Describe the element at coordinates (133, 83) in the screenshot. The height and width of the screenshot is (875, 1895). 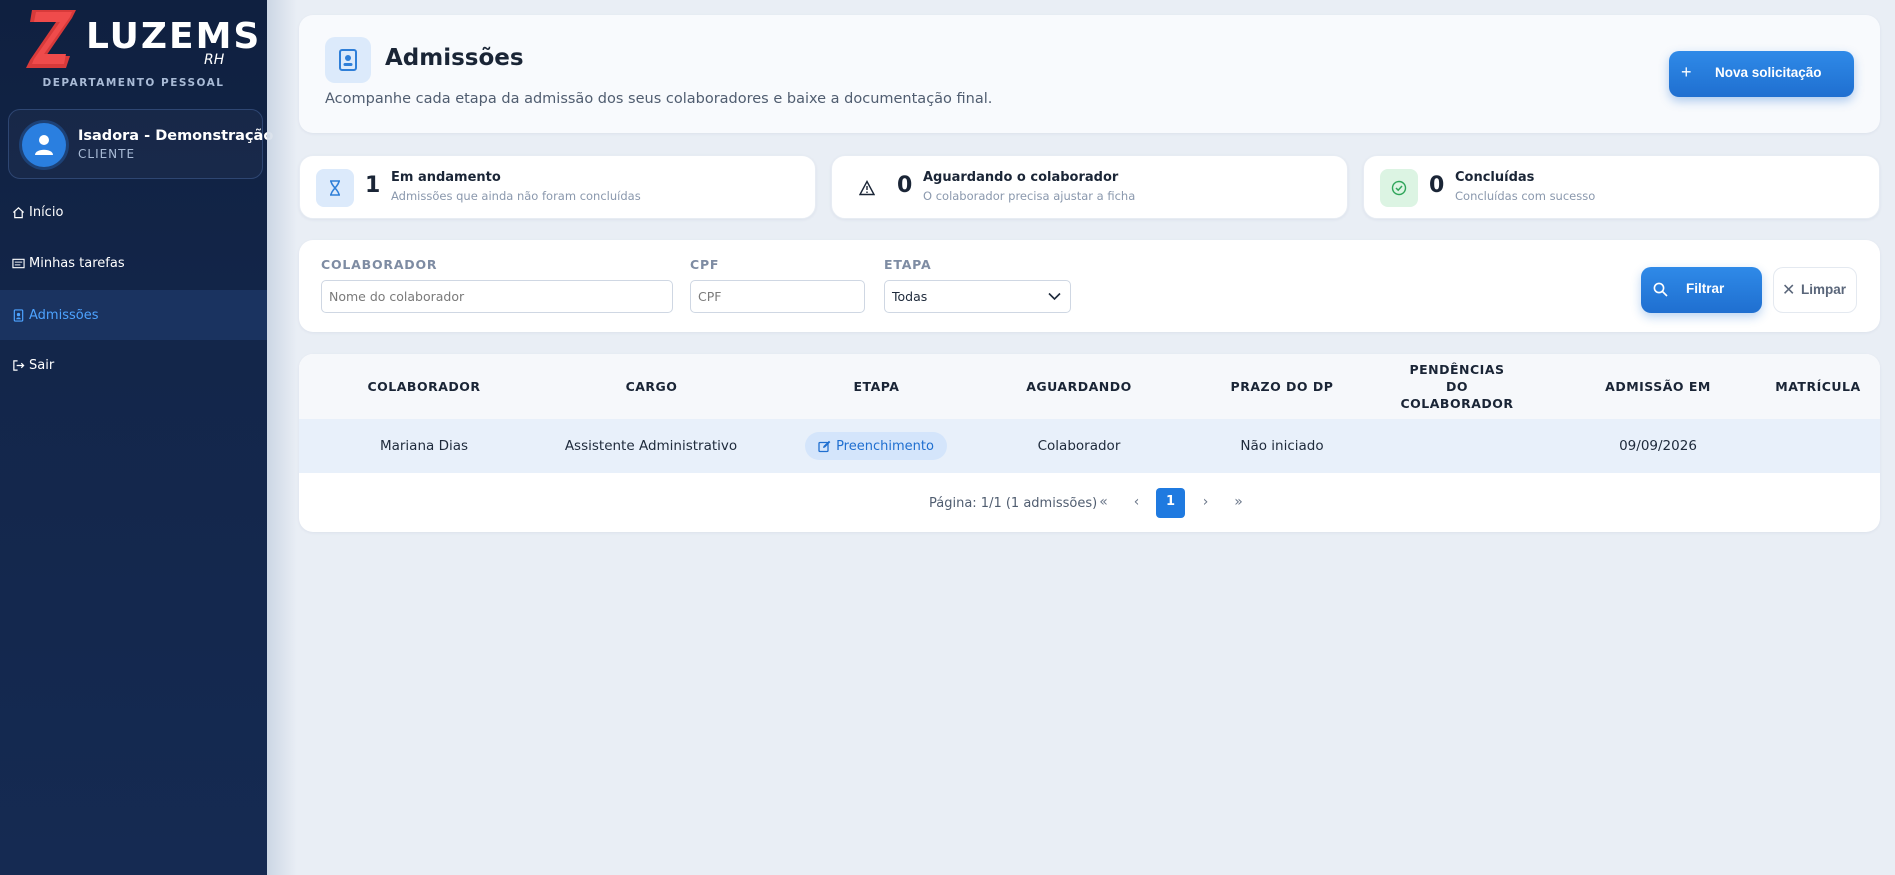
I see `department-label: DEPARTAMENTO PESSOAL` at that location.